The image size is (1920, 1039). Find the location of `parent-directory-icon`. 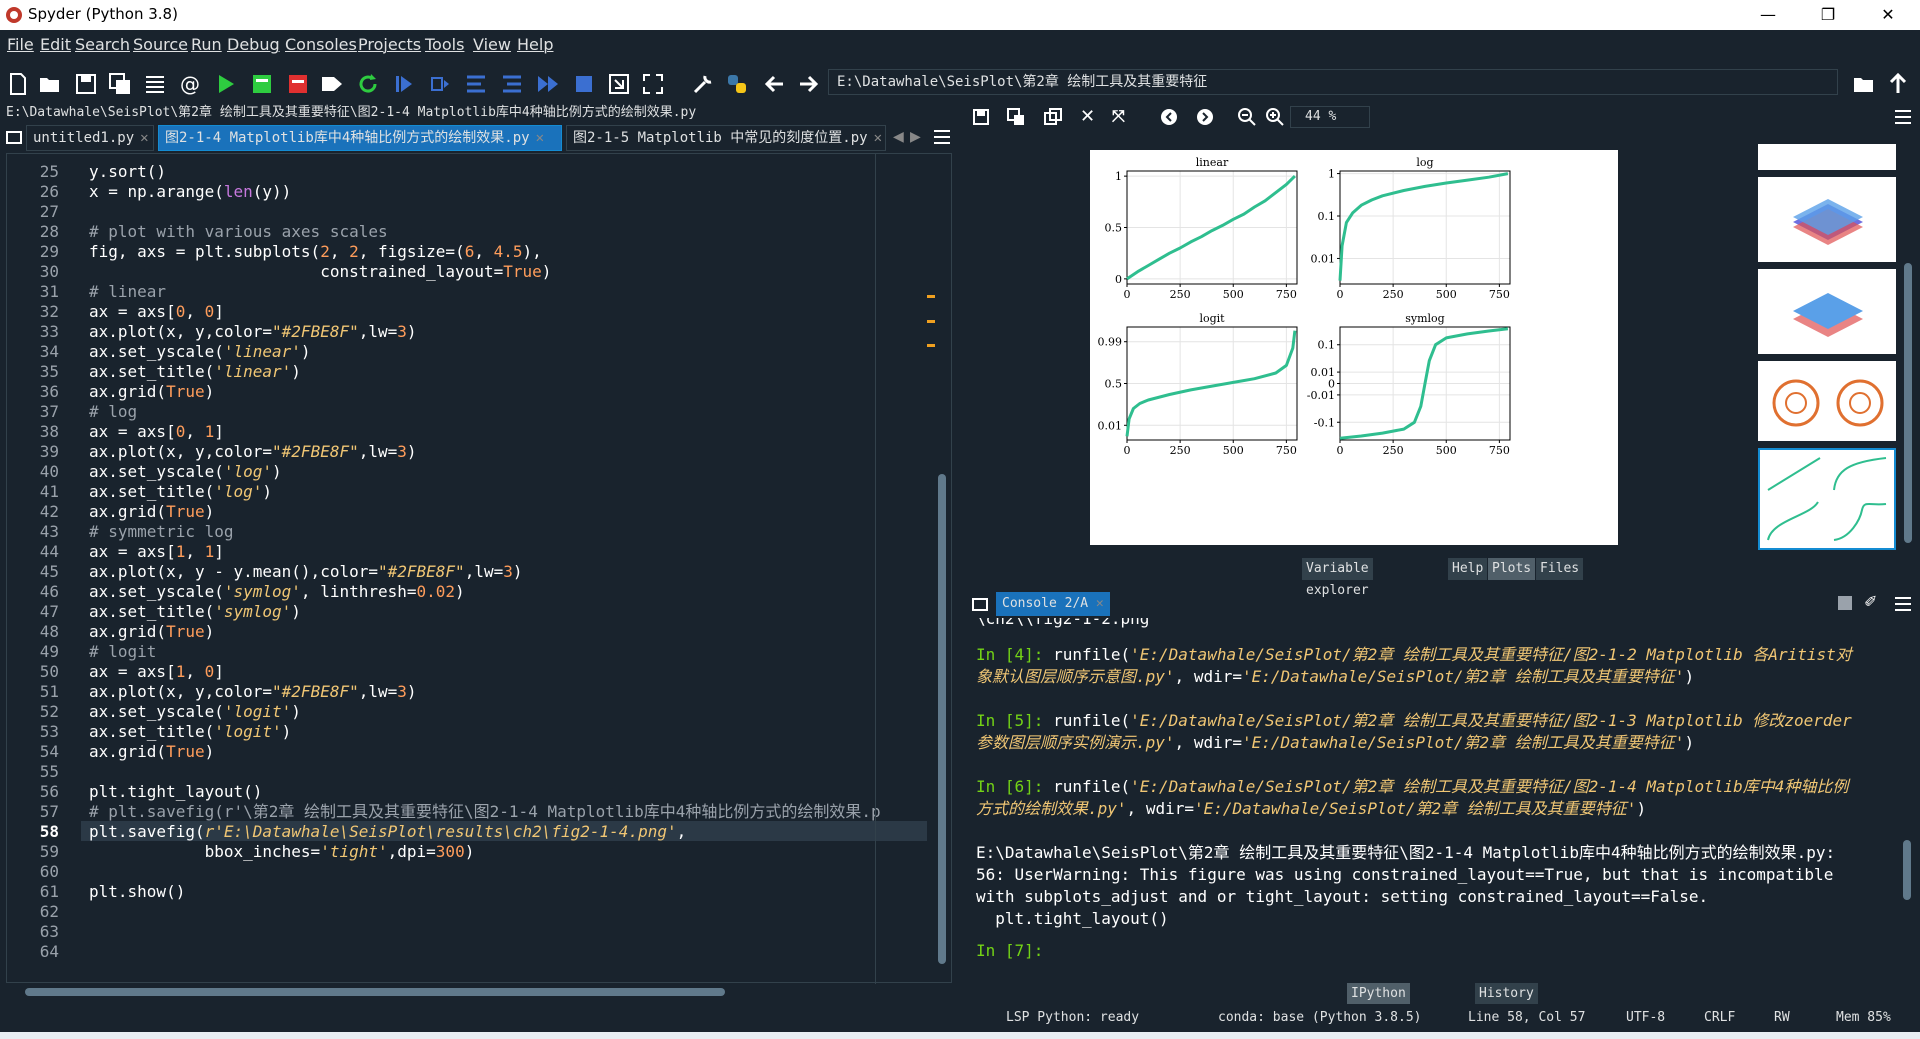

parent-directory-icon is located at coordinates (1898, 84).